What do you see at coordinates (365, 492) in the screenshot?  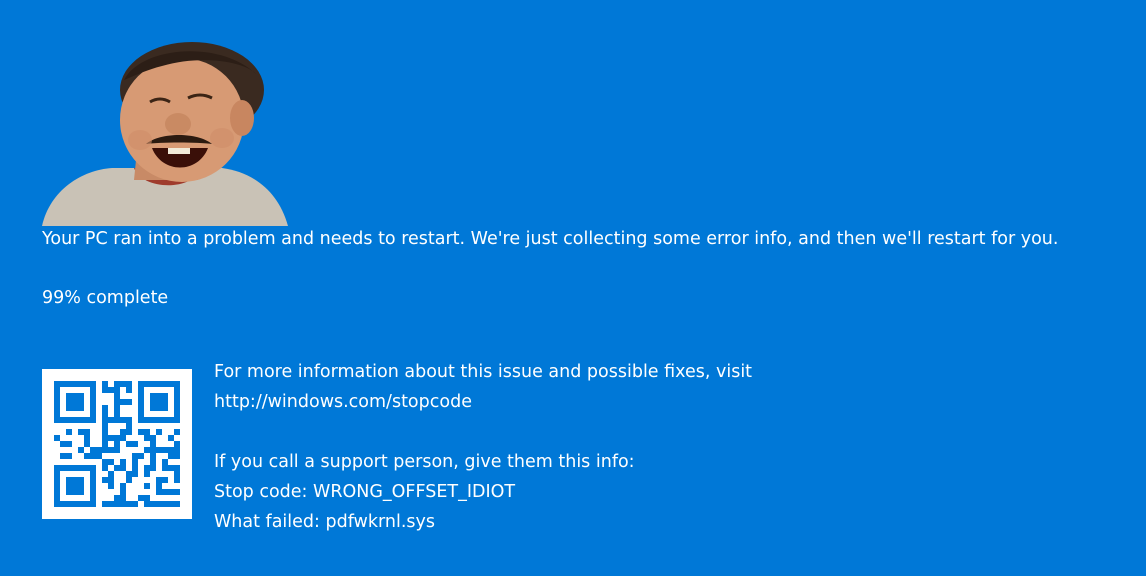 I see `stop-code-text: Stop code: WRONG_OFFSET_IDIOT` at bounding box center [365, 492].